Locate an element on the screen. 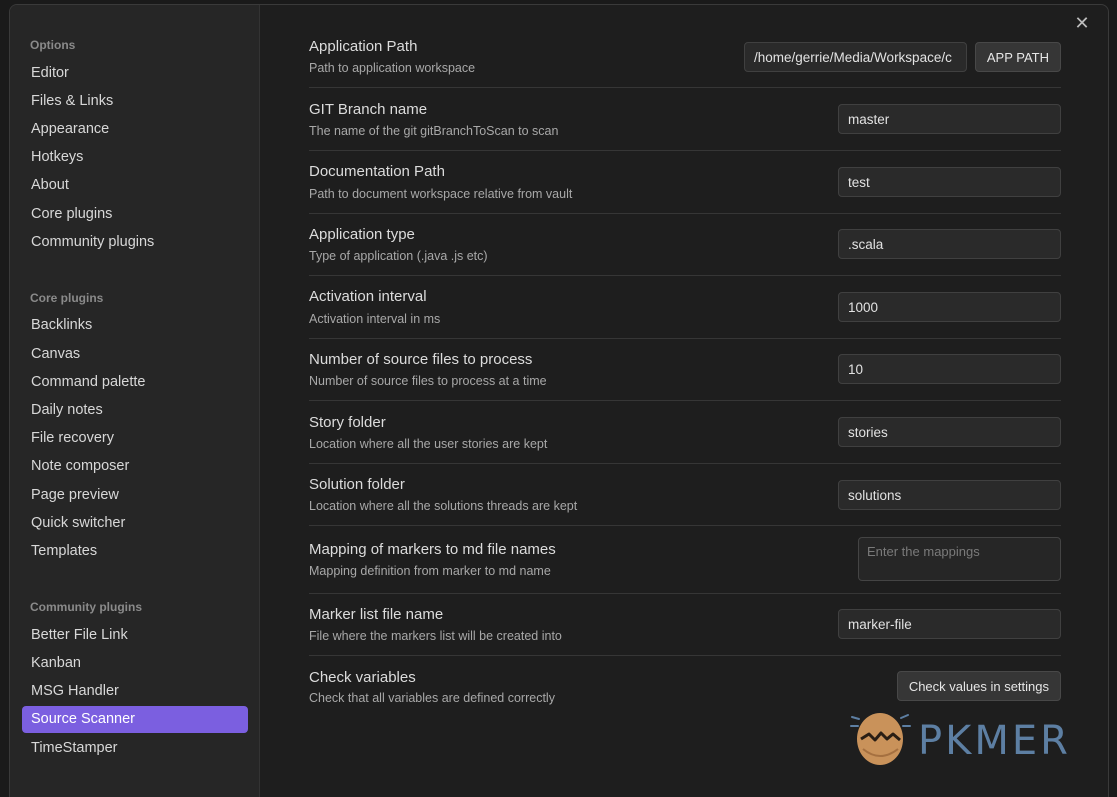 This screenshot has height=797, width=1117. sidebar-item-canvas: Canvas is located at coordinates (135, 354).